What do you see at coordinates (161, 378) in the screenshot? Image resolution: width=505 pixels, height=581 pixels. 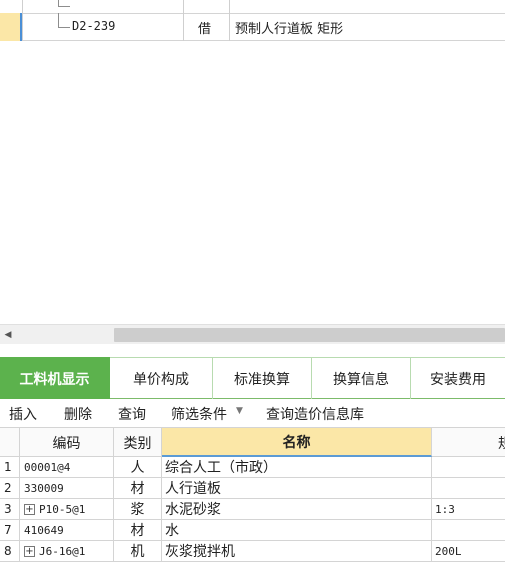 I see `tab-unit-price-composition: 单价构成` at bounding box center [161, 378].